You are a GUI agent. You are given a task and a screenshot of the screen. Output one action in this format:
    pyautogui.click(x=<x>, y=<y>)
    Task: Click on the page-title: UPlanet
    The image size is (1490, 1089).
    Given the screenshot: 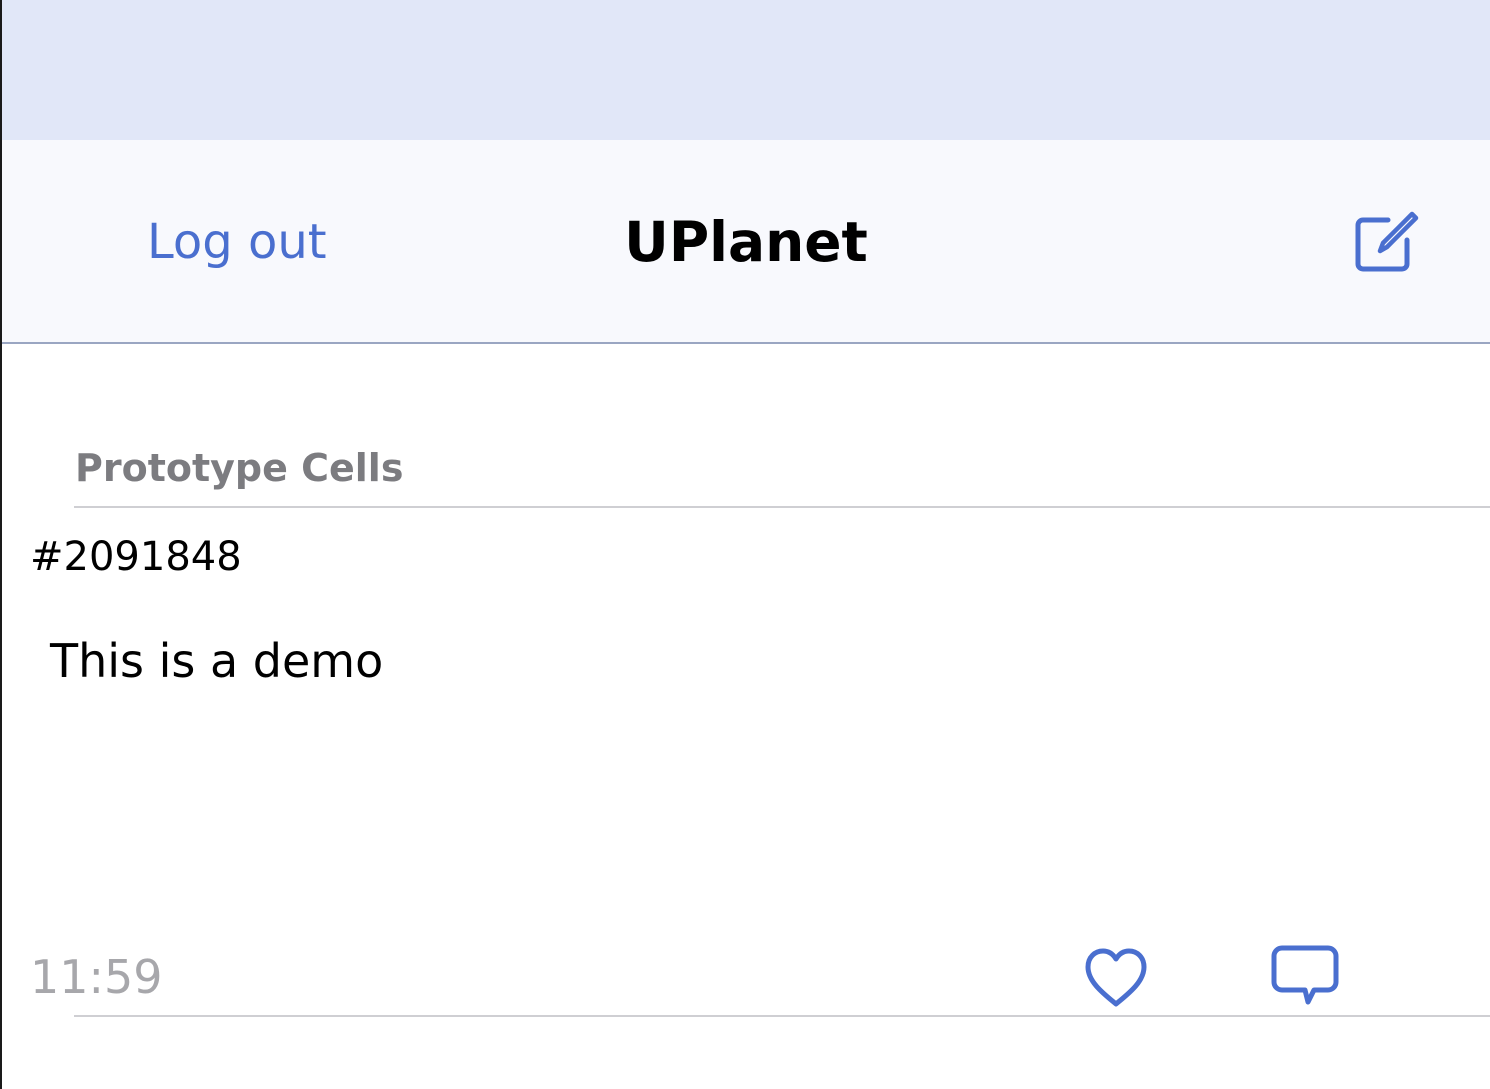 What is the action you would take?
    pyautogui.click(x=746, y=242)
    